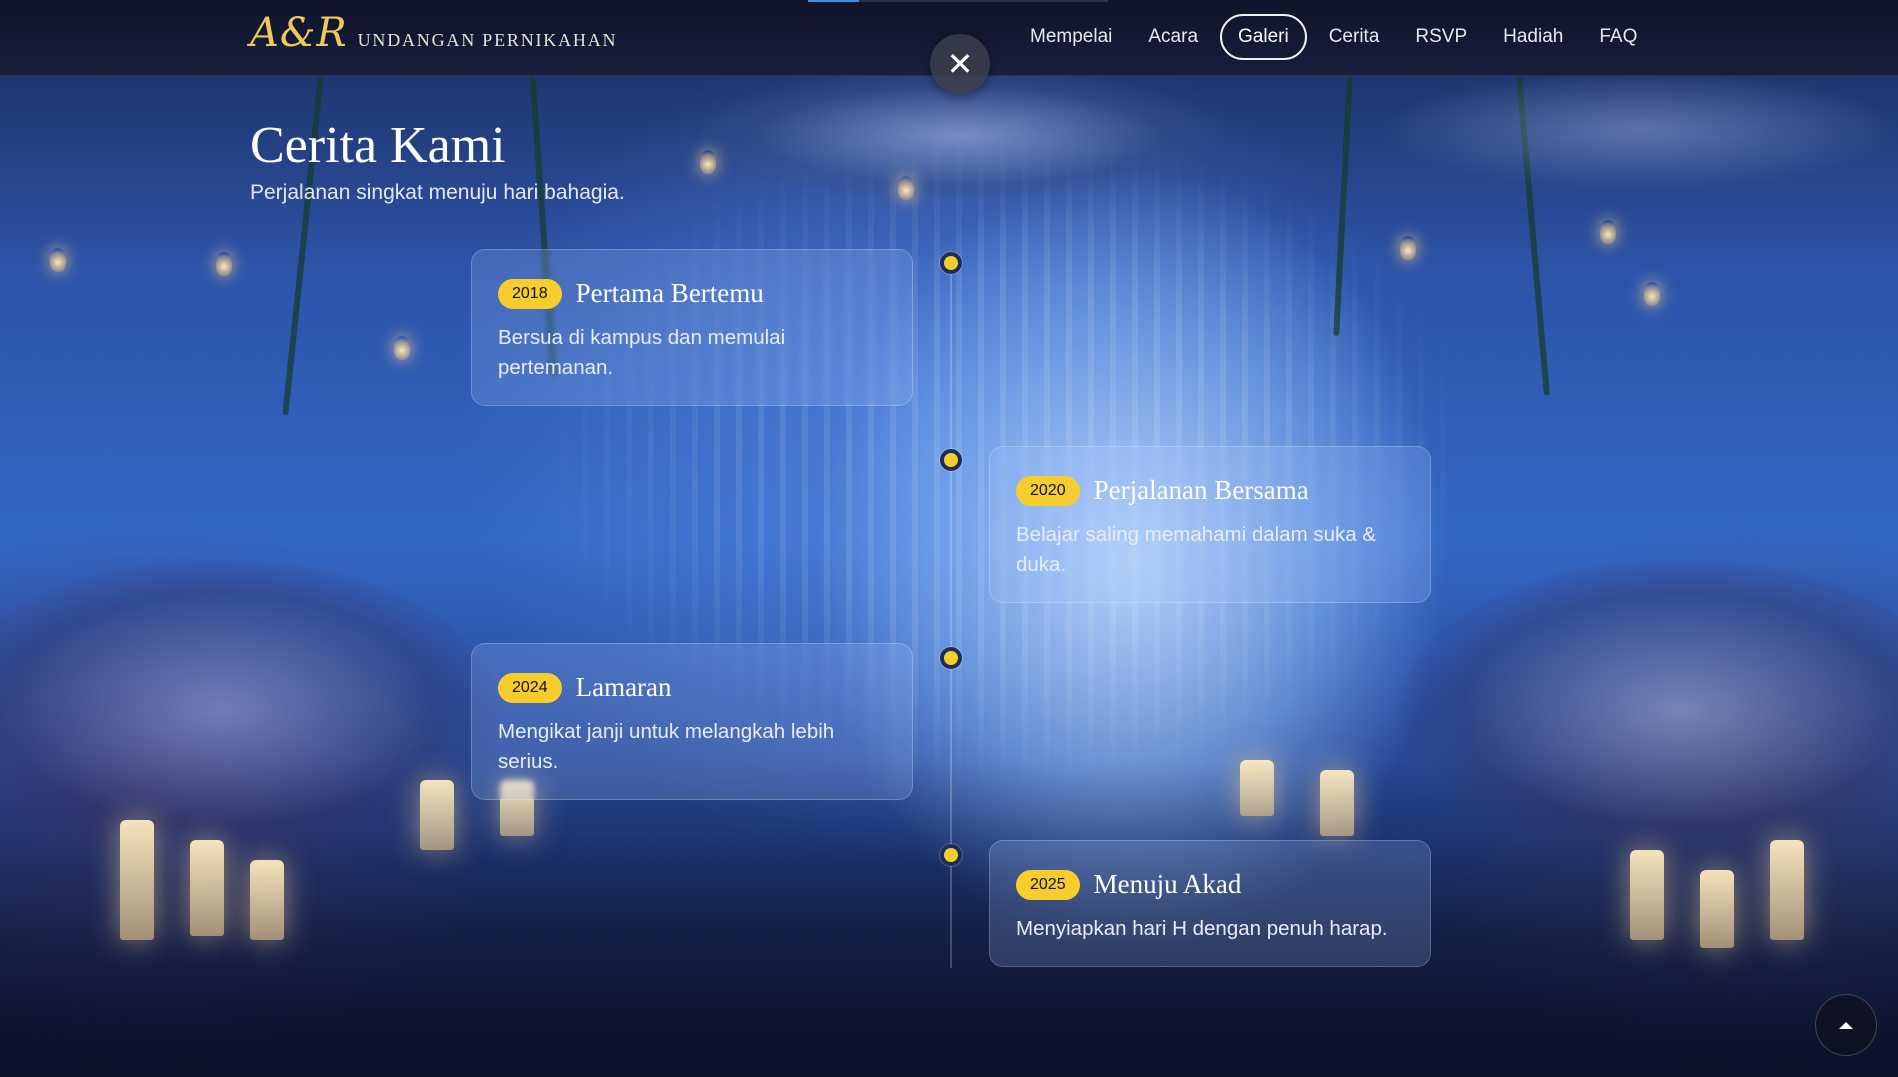  What do you see at coordinates (378, 145) in the screenshot?
I see `section-title: Cerita Kami` at bounding box center [378, 145].